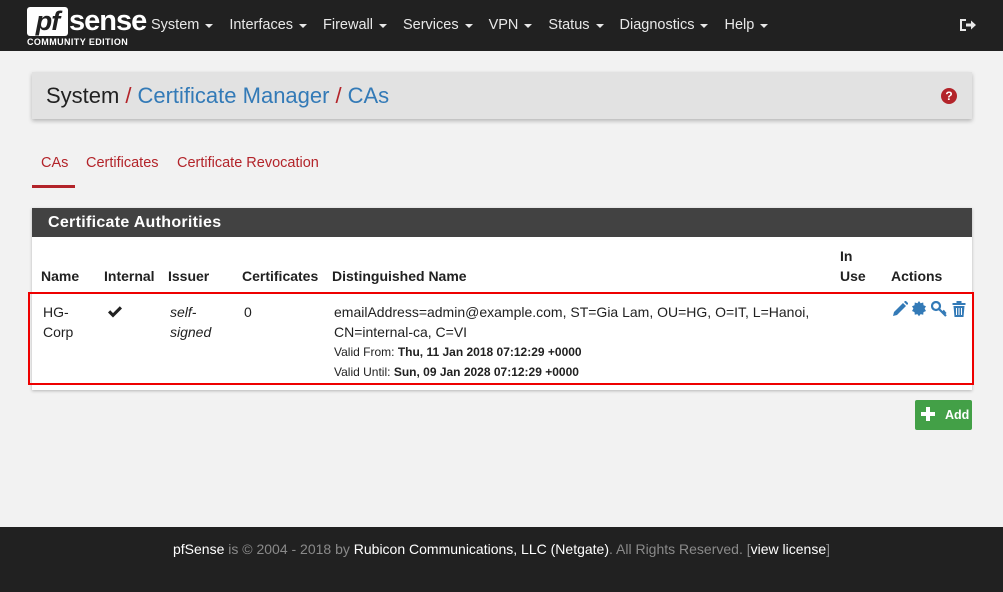 The height and width of the screenshot is (592, 1003). What do you see at coordinates (289, 549) in the screenshot?
I see `footer-copyright: is © 2004 - 2018 by` at bounding box center [289, 549].